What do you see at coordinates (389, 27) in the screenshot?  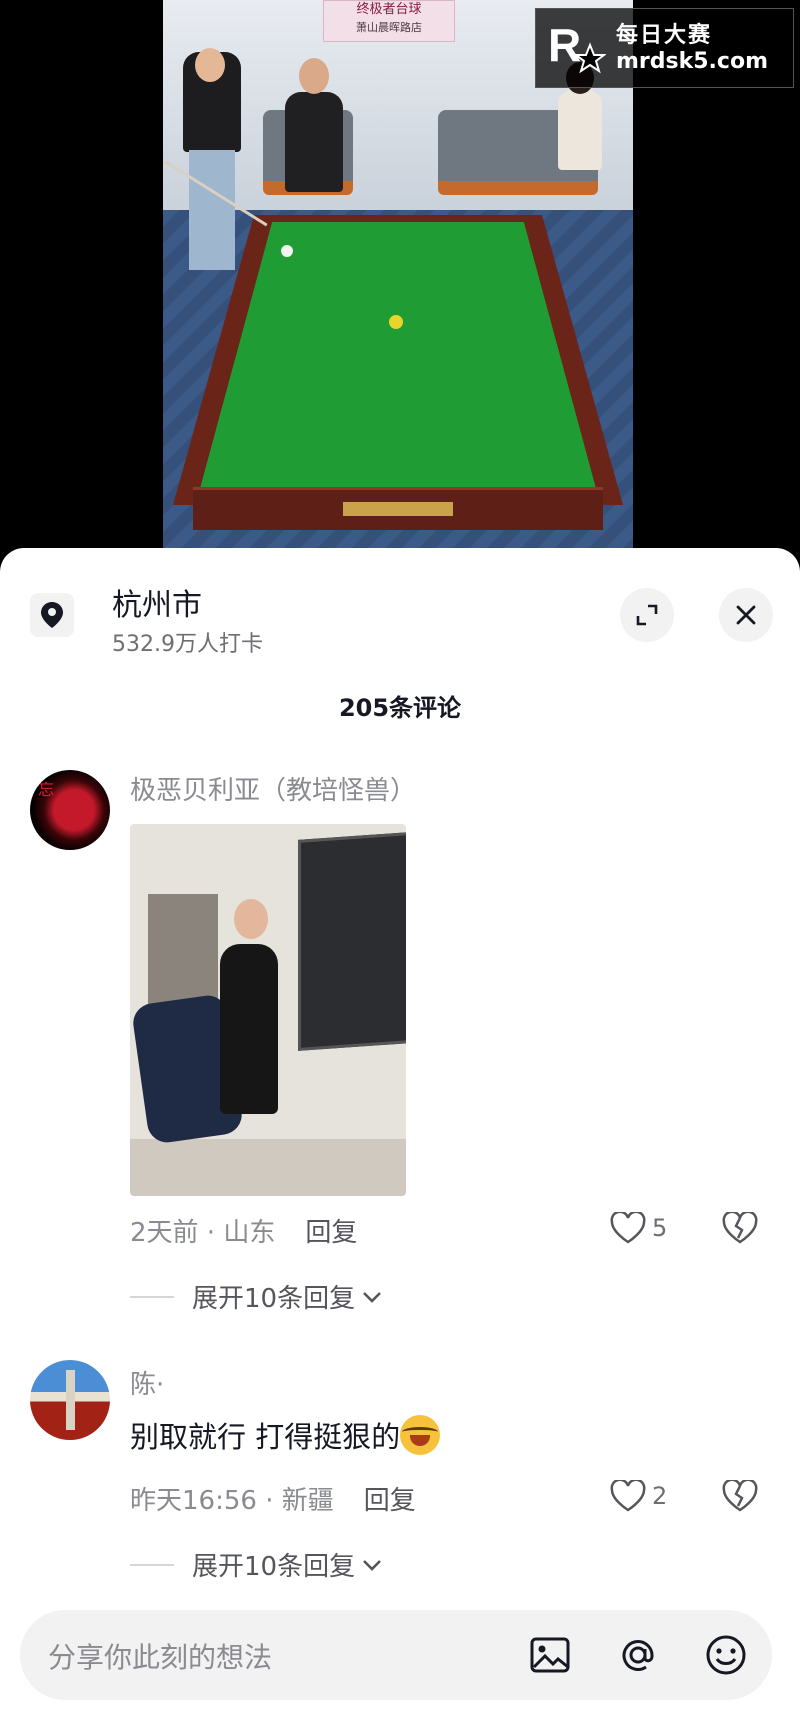 I see `shop-sign-line2: 萧山晨晖路店` at bounding box center [389, 27].